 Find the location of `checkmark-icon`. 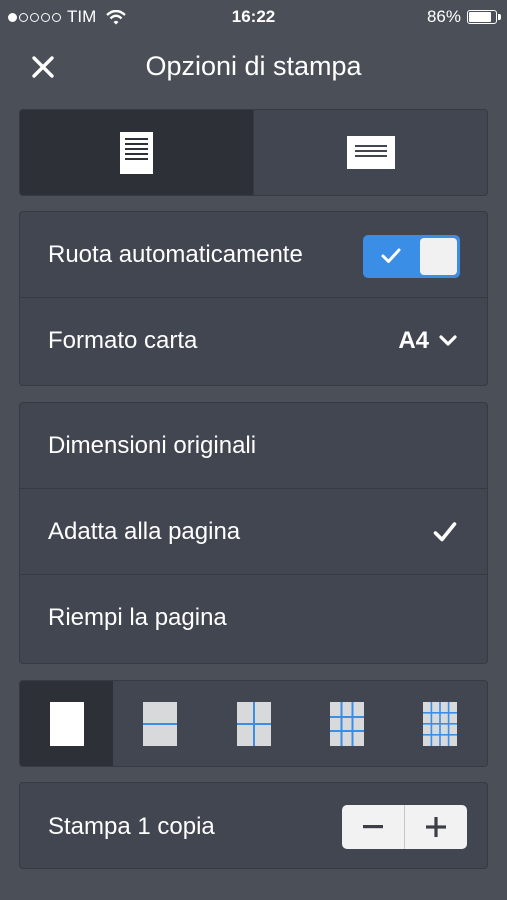

checkmark-icon is located at coordinates (391, 255).